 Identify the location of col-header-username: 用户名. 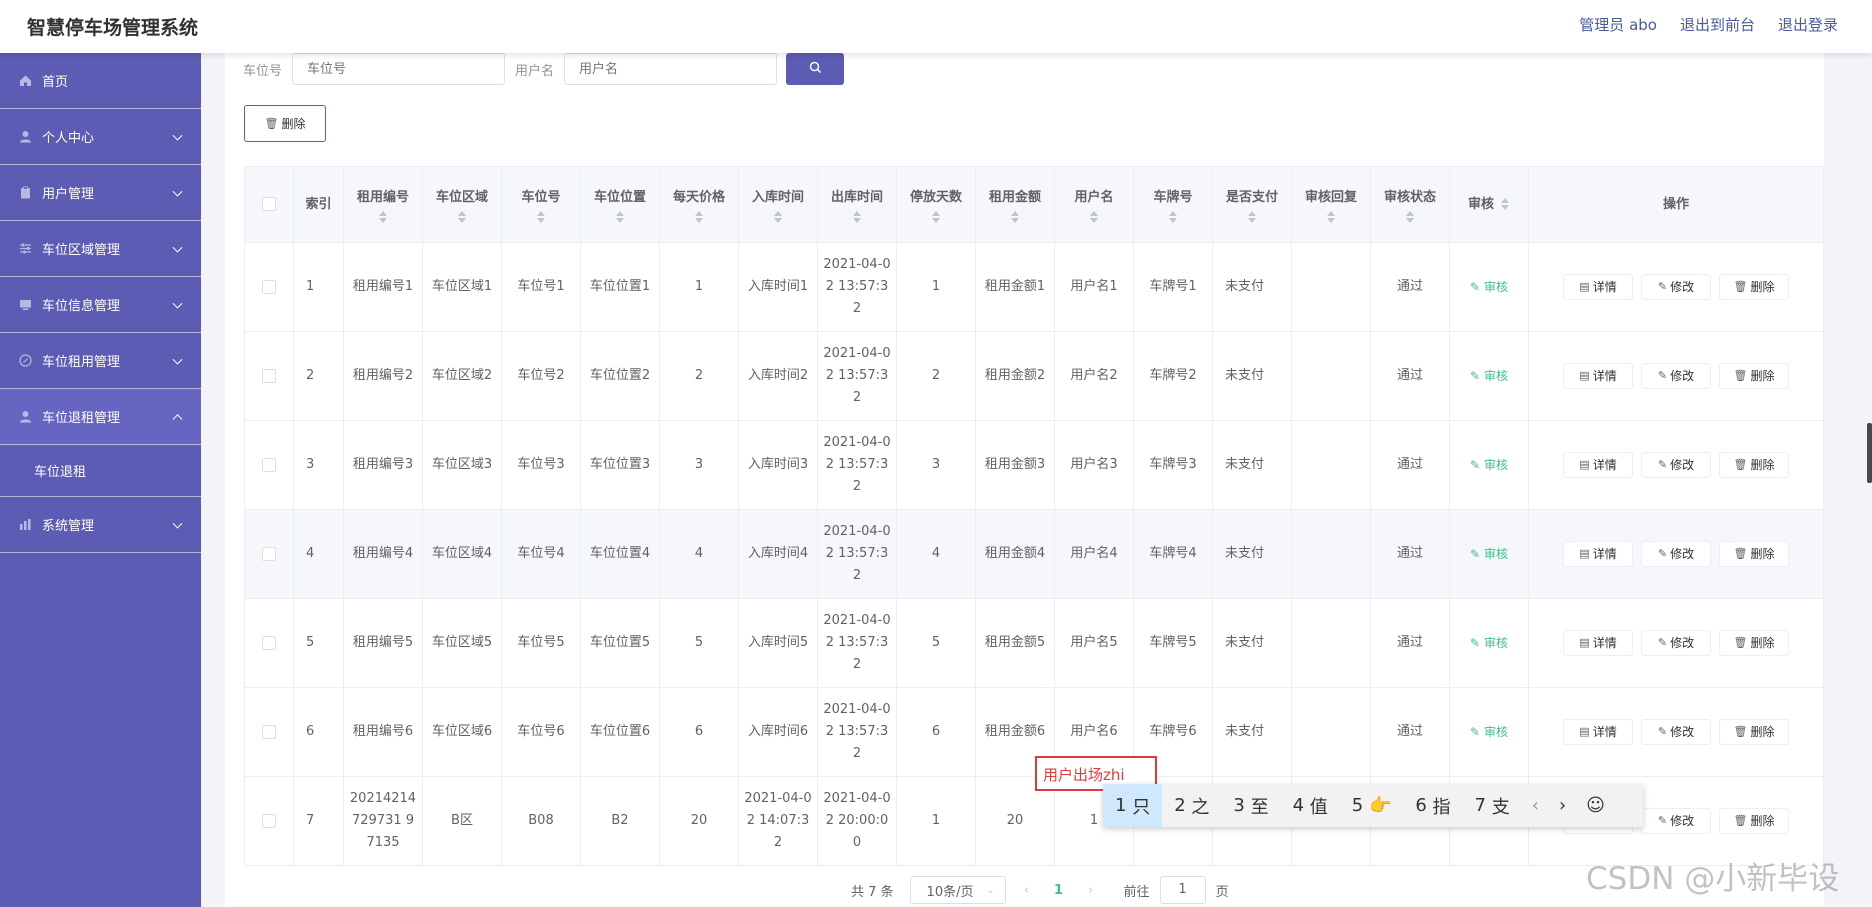
(1094, 204).